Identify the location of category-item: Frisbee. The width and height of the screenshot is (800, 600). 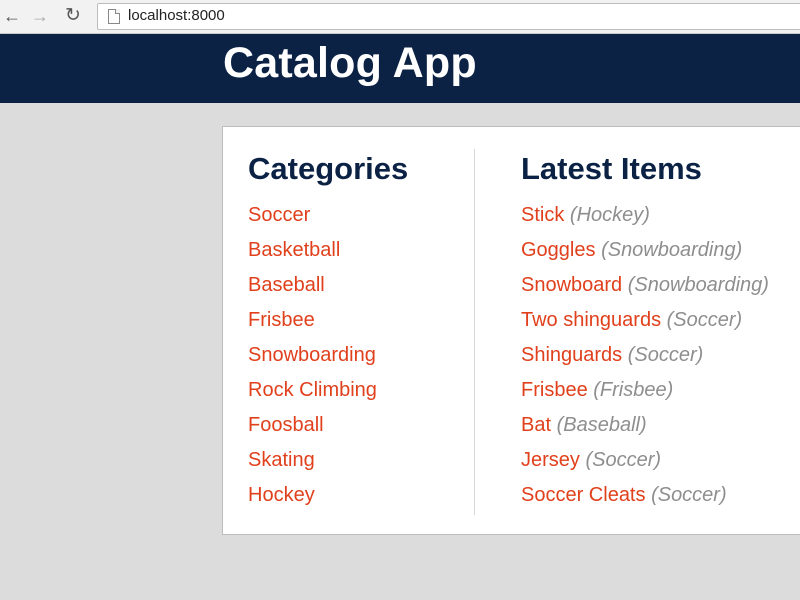
(312, 325).